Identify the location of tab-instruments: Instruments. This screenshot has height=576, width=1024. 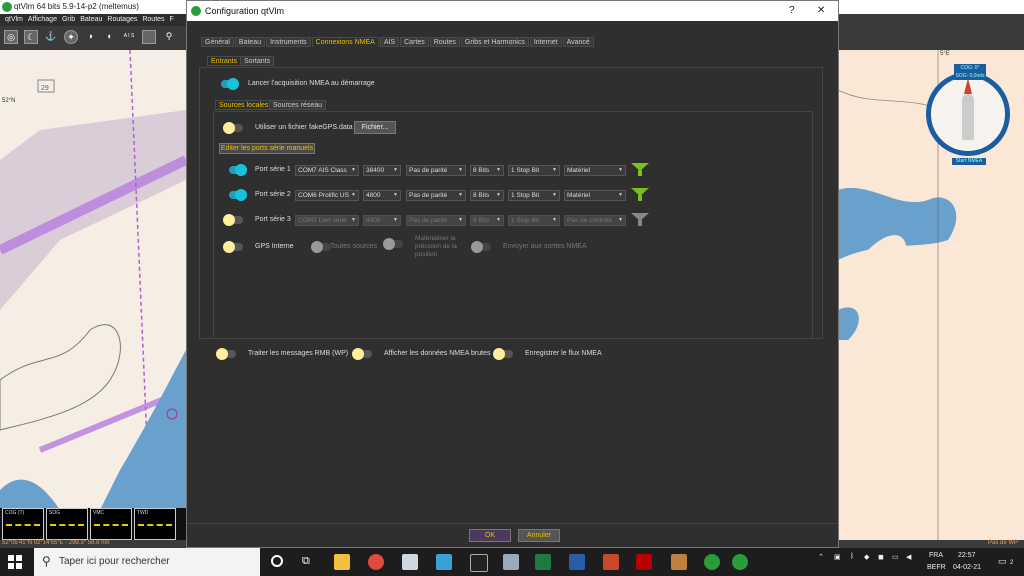
(288, 42).